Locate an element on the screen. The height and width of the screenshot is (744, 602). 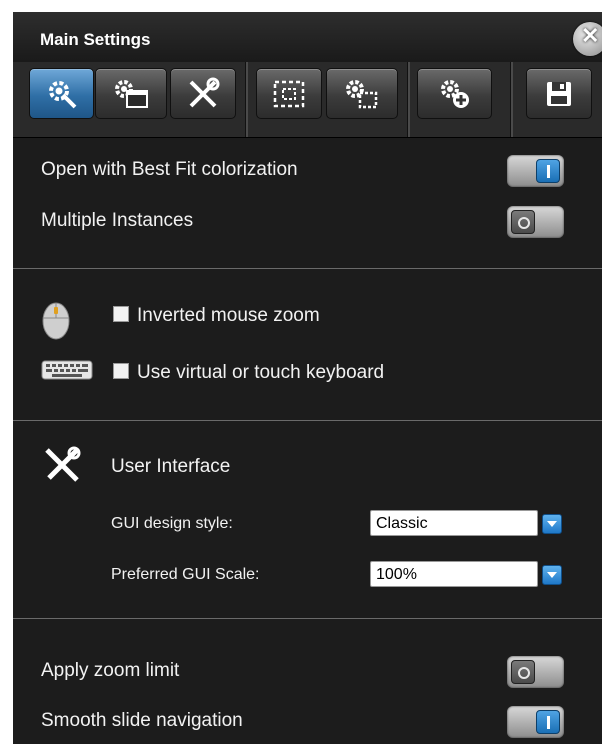
user-interface-heading: User Interface is located at coordinates (171, 466).